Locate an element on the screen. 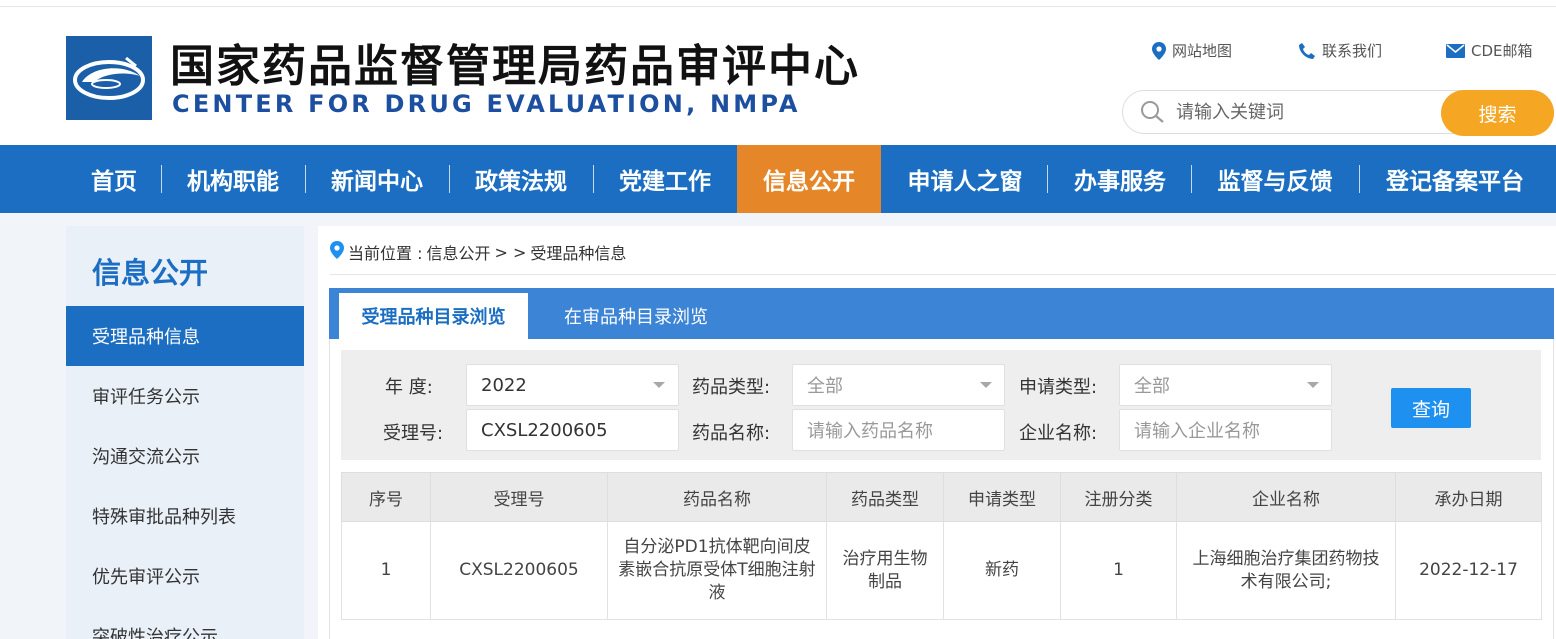 The image size is (1556, 639). apply-type-select: 全部 is located at coordinates (1225, 385).